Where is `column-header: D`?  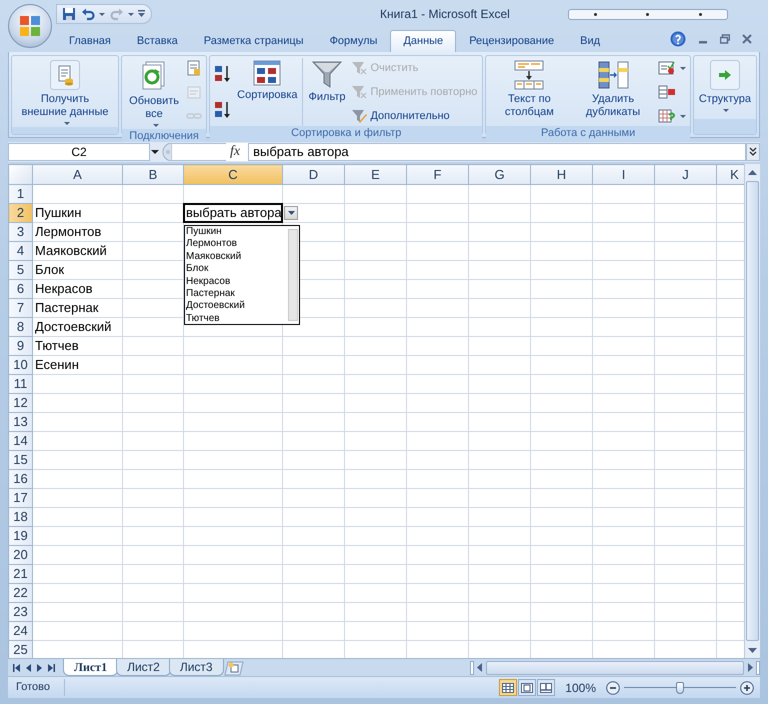 column-header: D is located at coordinates (313, 174).